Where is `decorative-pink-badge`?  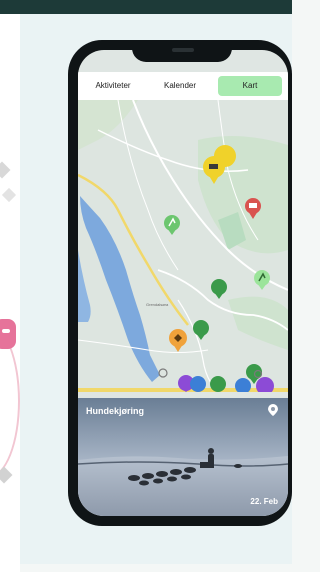
decorative-pink-badge is located at coordinates (8, 334).